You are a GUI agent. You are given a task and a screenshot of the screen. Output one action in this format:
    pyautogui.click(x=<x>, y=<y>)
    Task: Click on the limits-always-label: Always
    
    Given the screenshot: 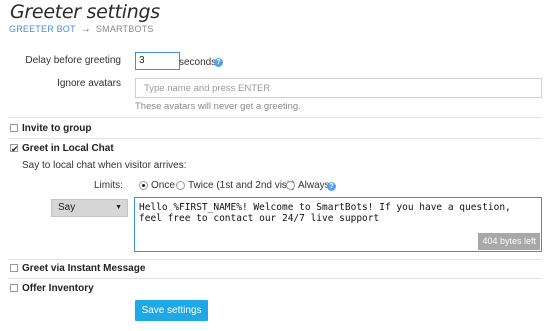 What is the action you would take?
    pyautogui.click(x=314, y=185)
    